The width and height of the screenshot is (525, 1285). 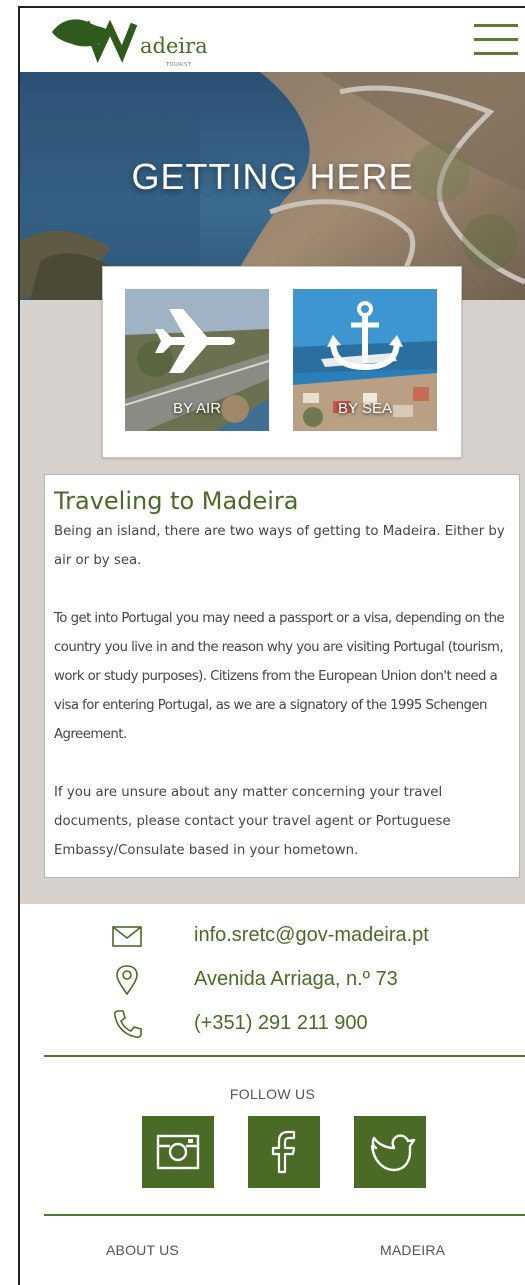 What do you see at coordinates (127, 1024) in the screenshot?
I see `phone-icon` at bounding box center [127, 1024].